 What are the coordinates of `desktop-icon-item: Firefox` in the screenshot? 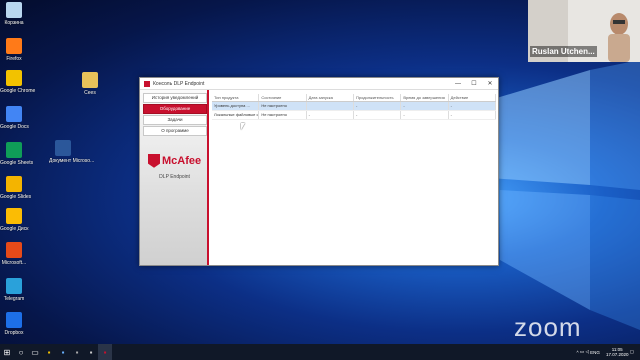 It's located at (14, 50).